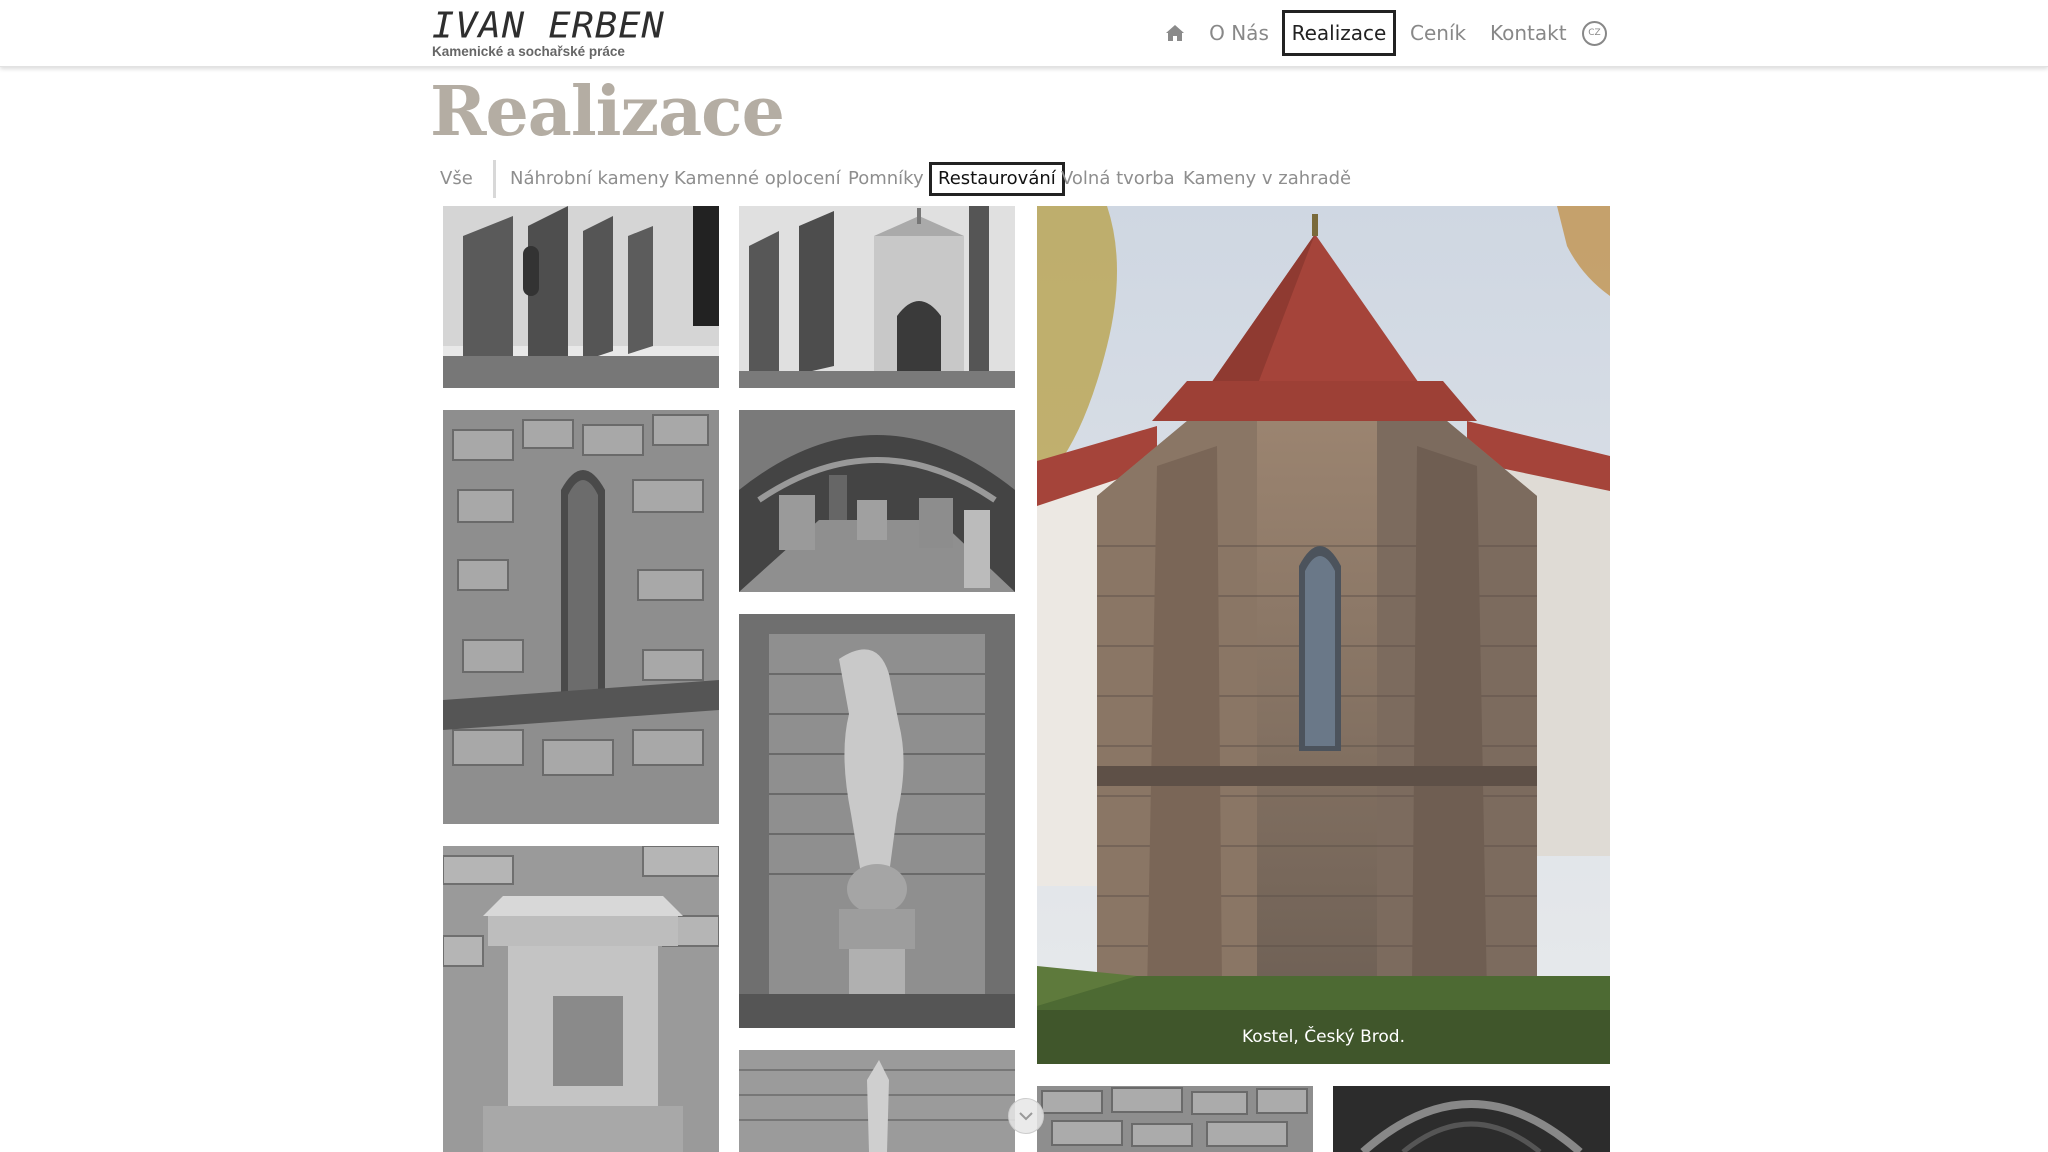  Describe the element at coordinates (1339, 33) in the screenshot. I see `nav-realizace: Realizace` at that location.